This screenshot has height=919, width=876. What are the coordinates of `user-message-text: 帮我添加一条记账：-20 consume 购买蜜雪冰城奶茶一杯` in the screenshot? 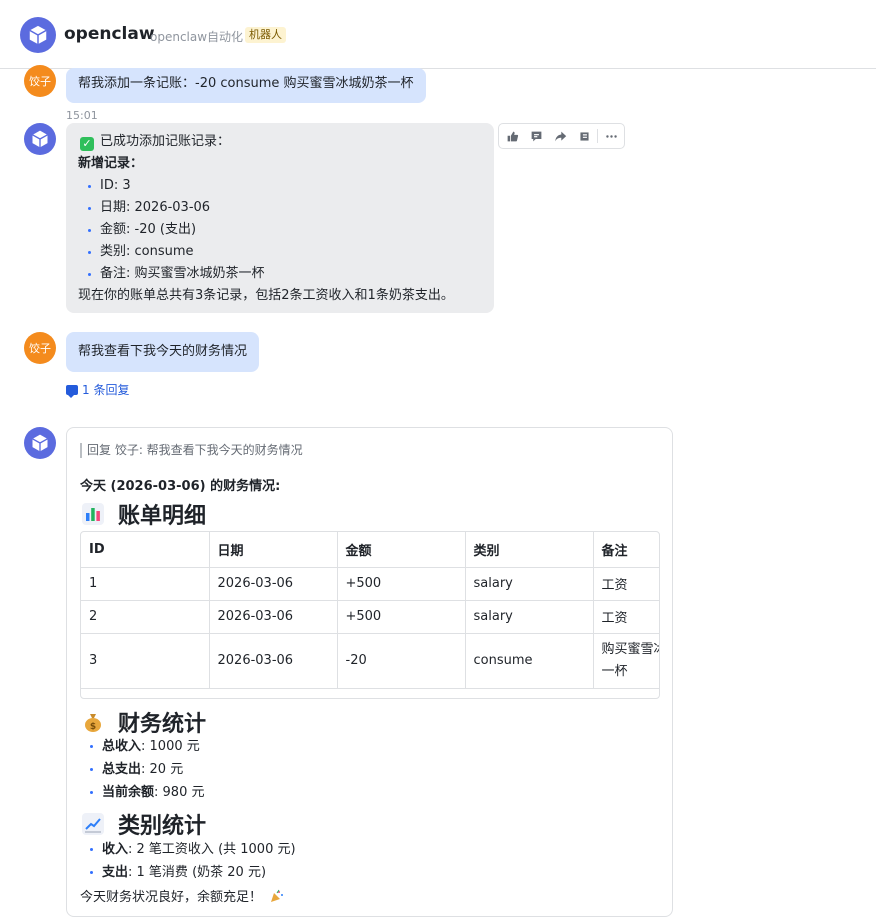 It's located at (246, 83).